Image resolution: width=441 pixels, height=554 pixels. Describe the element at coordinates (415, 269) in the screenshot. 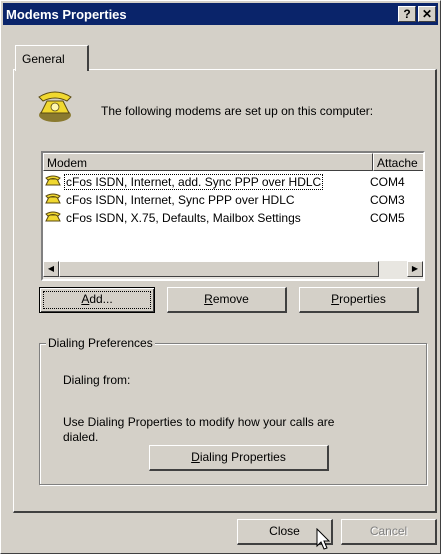

I see `scroll-right-button: ▶` at that location.